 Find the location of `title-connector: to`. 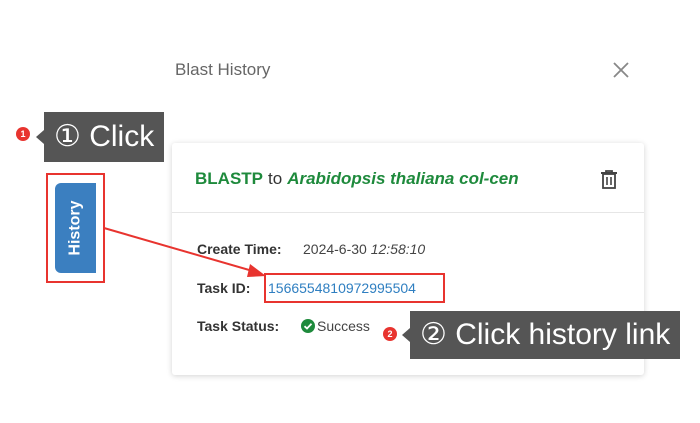

title-connector: to is located at coordinates (275, 178).